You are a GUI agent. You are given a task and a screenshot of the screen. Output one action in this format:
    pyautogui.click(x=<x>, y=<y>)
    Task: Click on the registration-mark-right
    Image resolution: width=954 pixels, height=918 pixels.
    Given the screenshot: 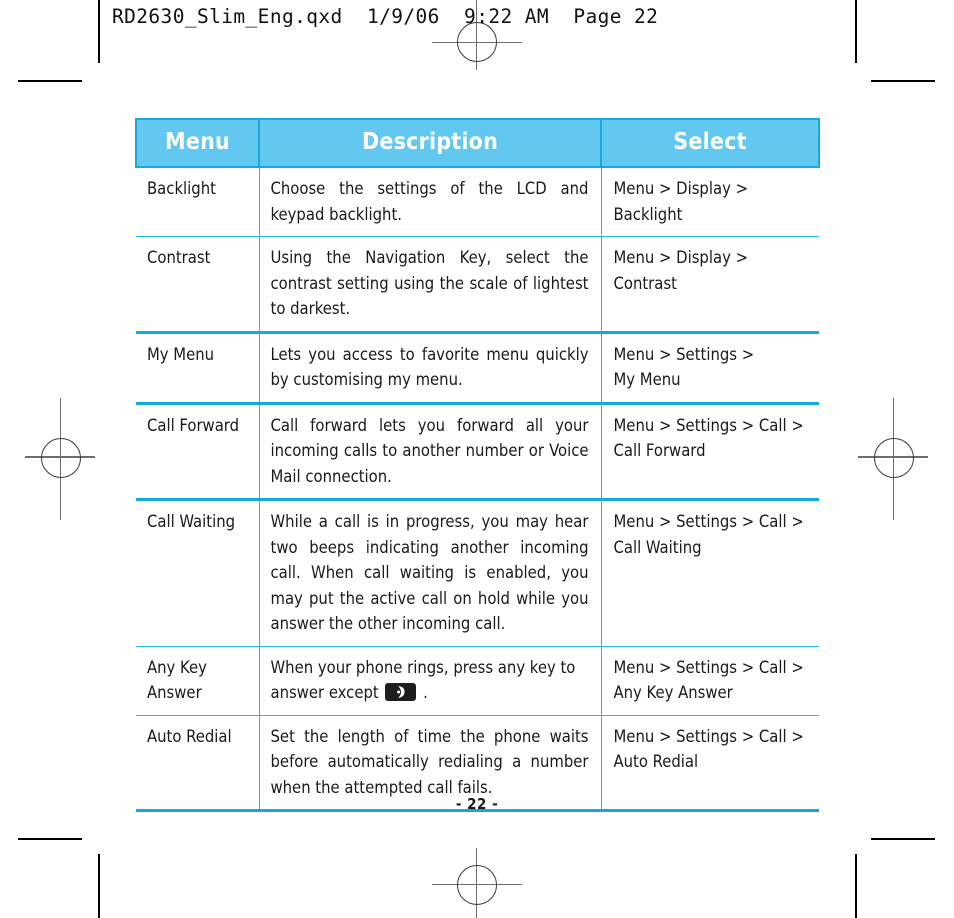 What is the action you would take?
    pyautogui.click(x=893, y=459)
    